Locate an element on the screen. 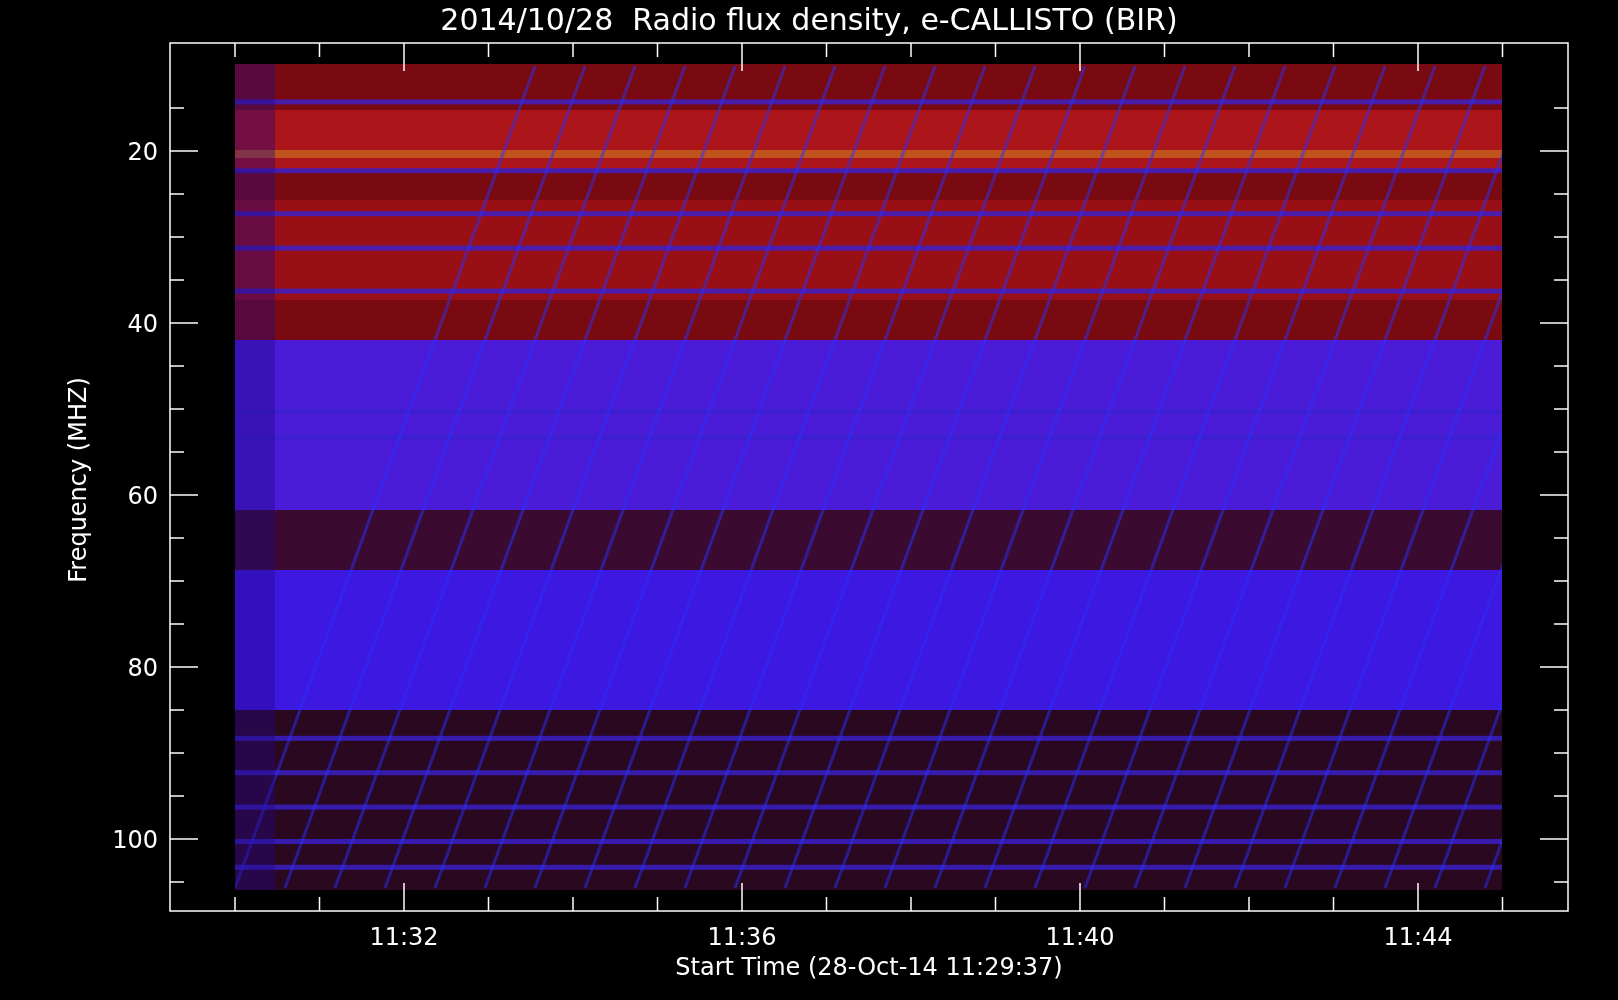  y-axis-label: Frequency (MHZ) is located at coordinates (78, 480).